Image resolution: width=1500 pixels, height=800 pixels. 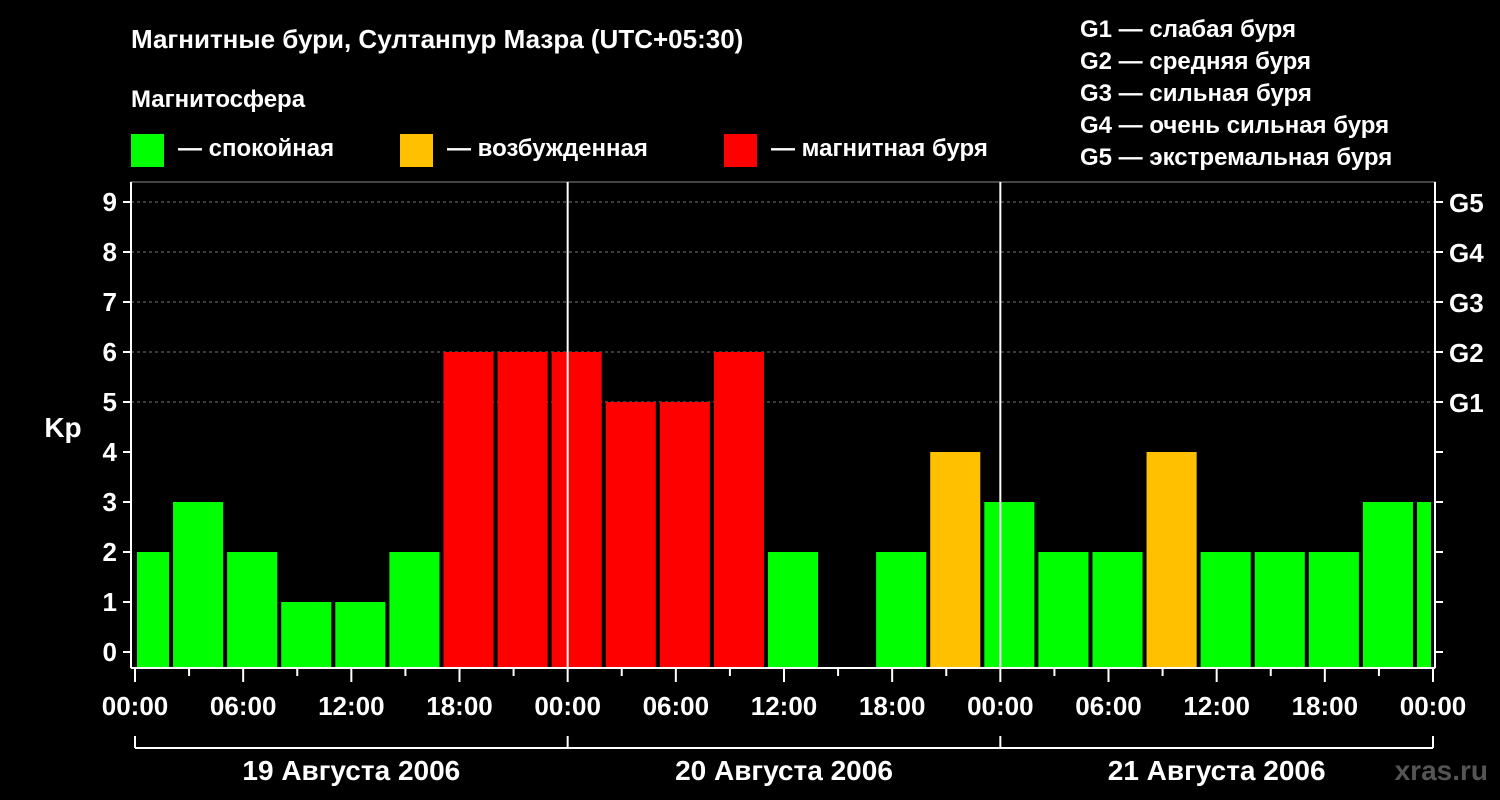 What do you see at coordinates (110, 652) in the screenshot?
I see `y-tick-label: 0` at bounding box center [110, 652].